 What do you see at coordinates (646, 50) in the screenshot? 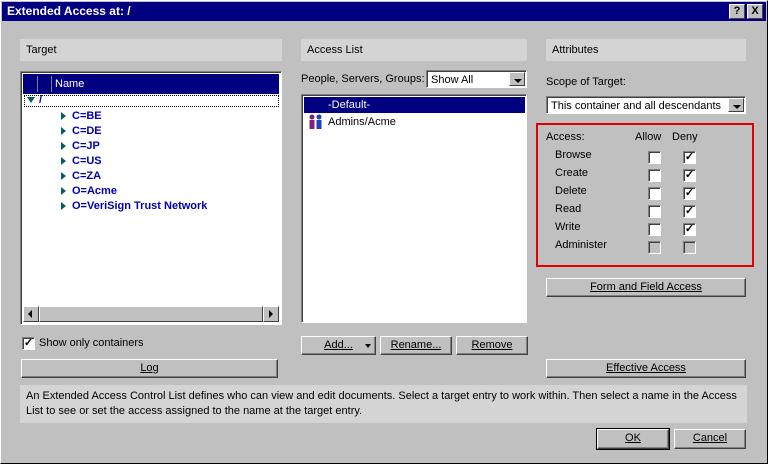
I see `attributes-header: Attributes` at bounding box center [646, 50].